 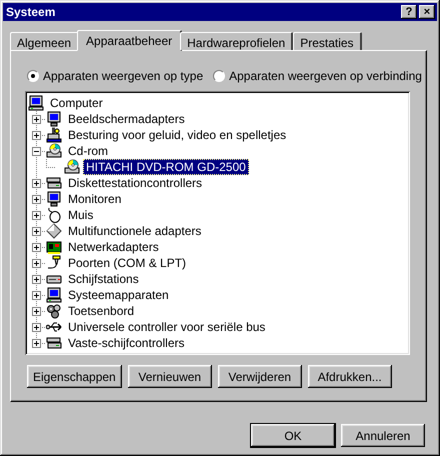 I want to click on tree-item: HITACHI DVD-ROM GD-2500, so click(x=166, y=167).